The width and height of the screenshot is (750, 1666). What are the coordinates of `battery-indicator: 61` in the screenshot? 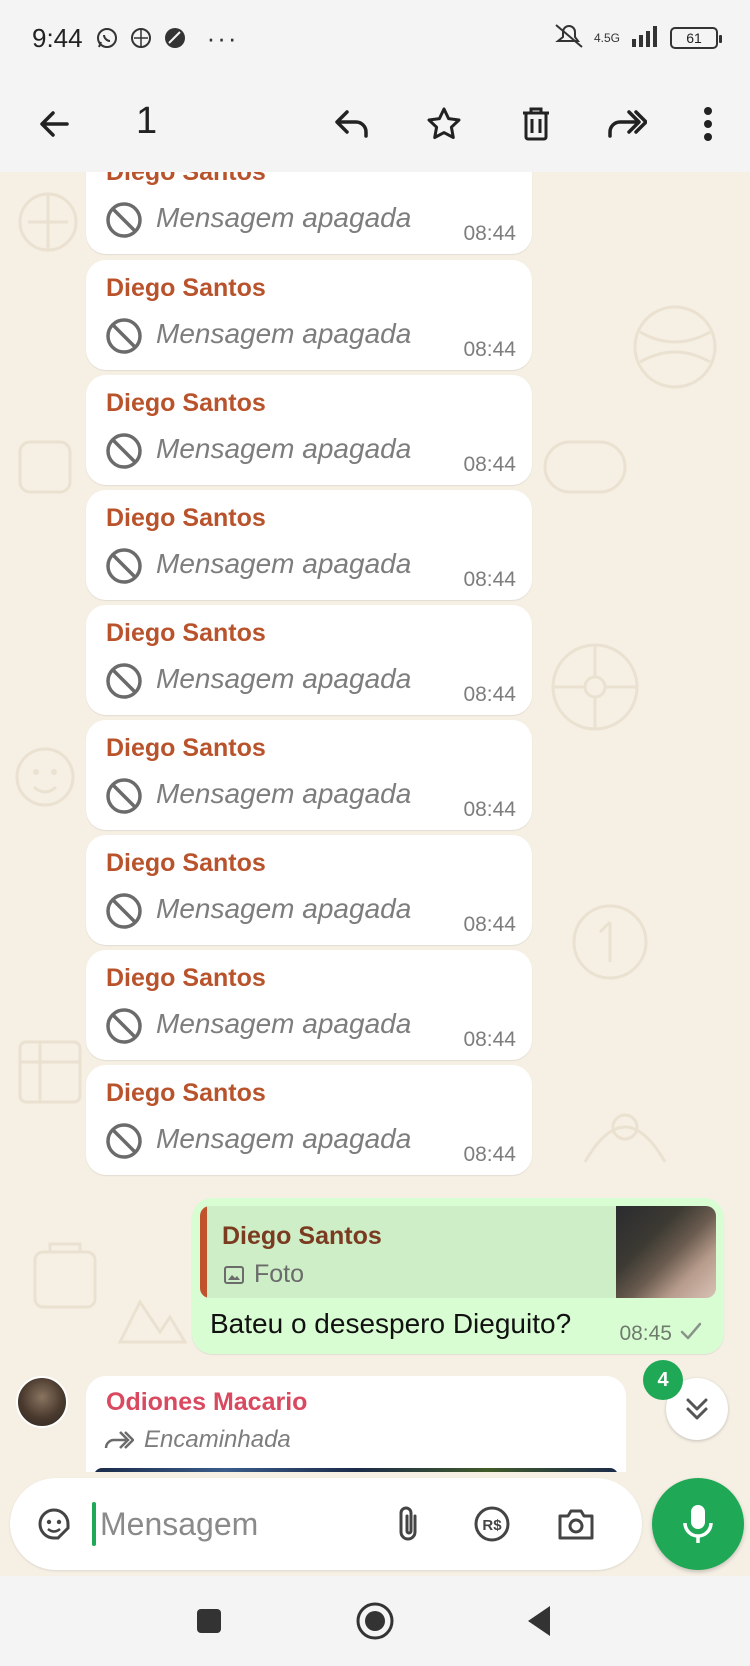 It's located at (696, 38).